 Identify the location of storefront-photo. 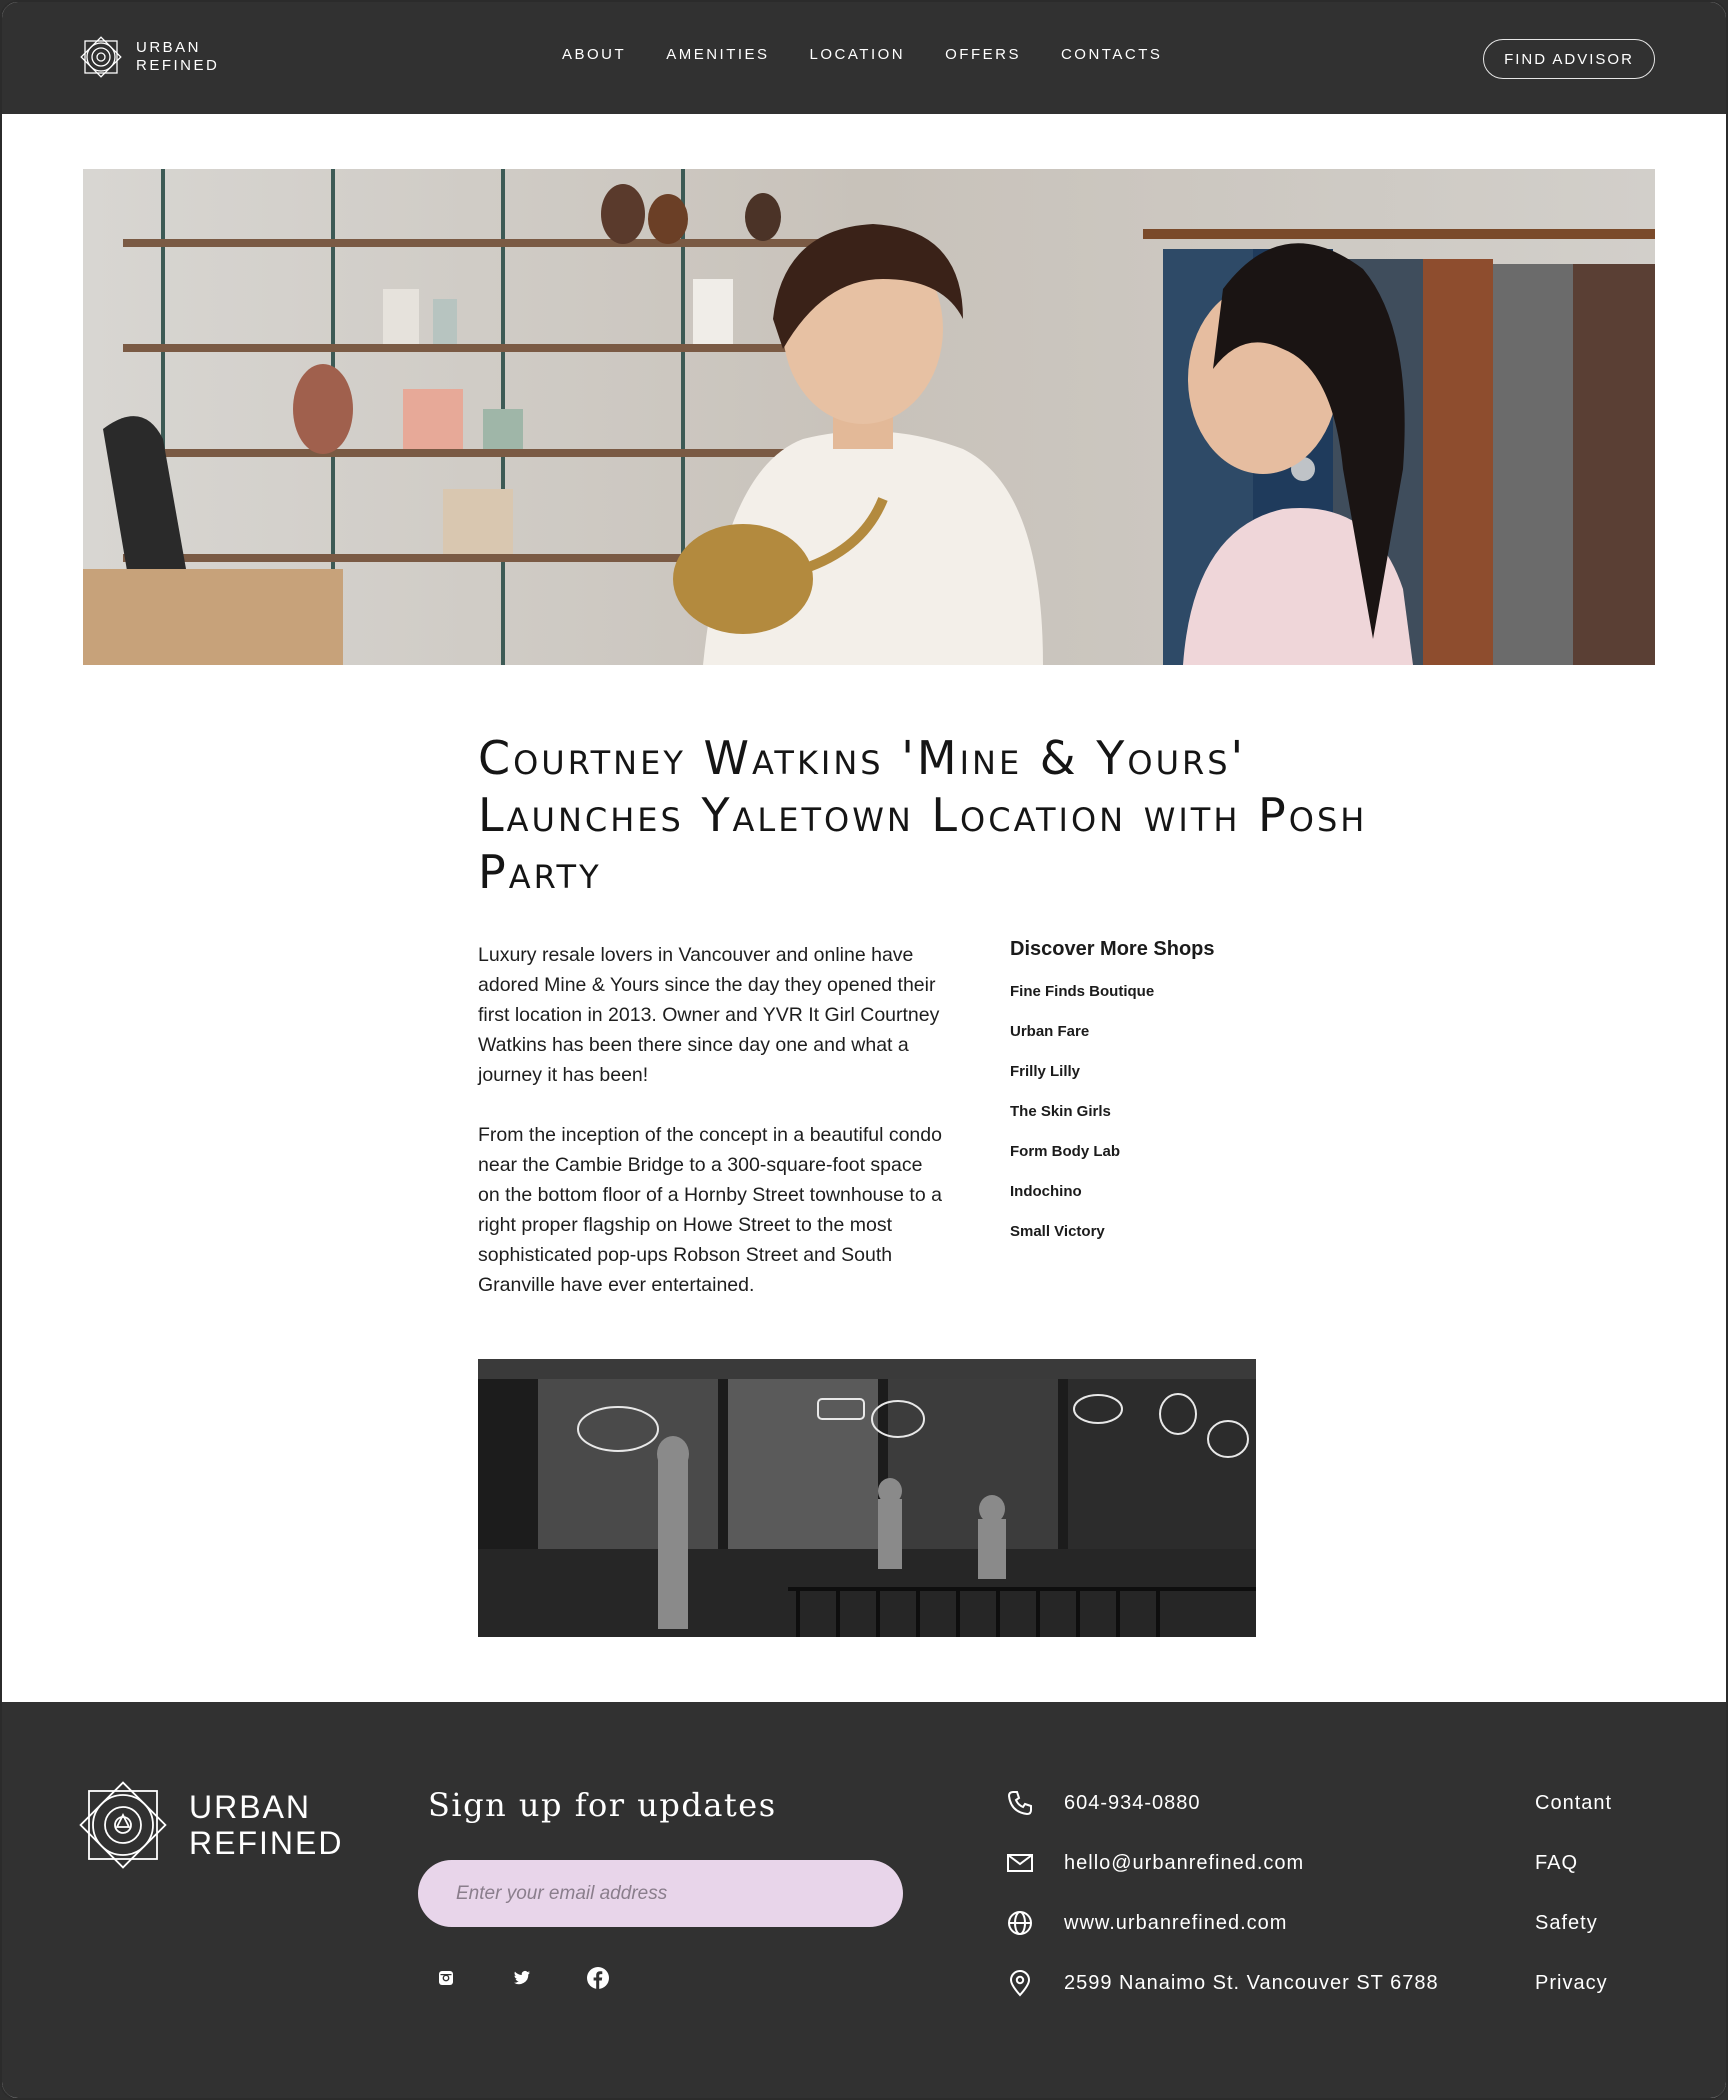
(867, 1498).